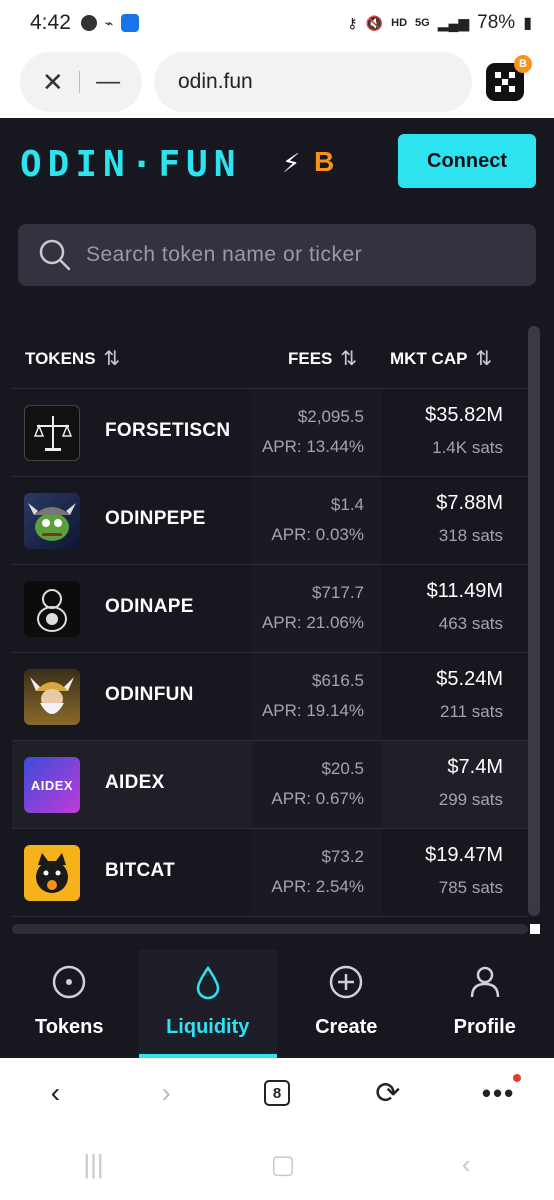  What do you see at coordinates (535, 929) in the screenshot?
I see `scrollbar-corner` at bounding box center [535, 929].